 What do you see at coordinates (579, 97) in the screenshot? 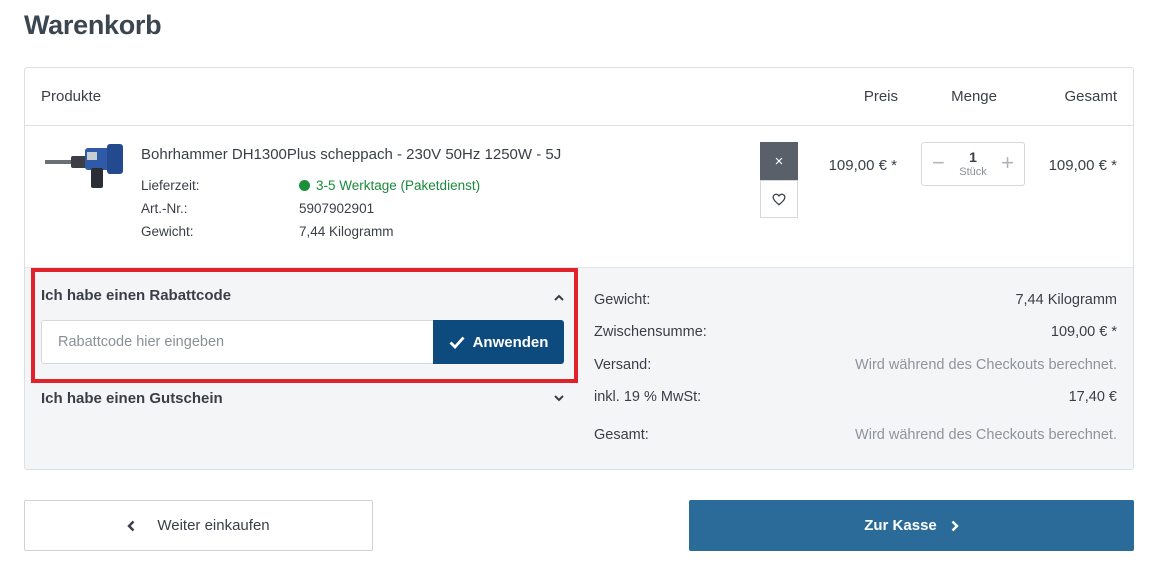
I see `cart-header: Produkte Preis Menge Gesamt` at bounding box center [579, 97].